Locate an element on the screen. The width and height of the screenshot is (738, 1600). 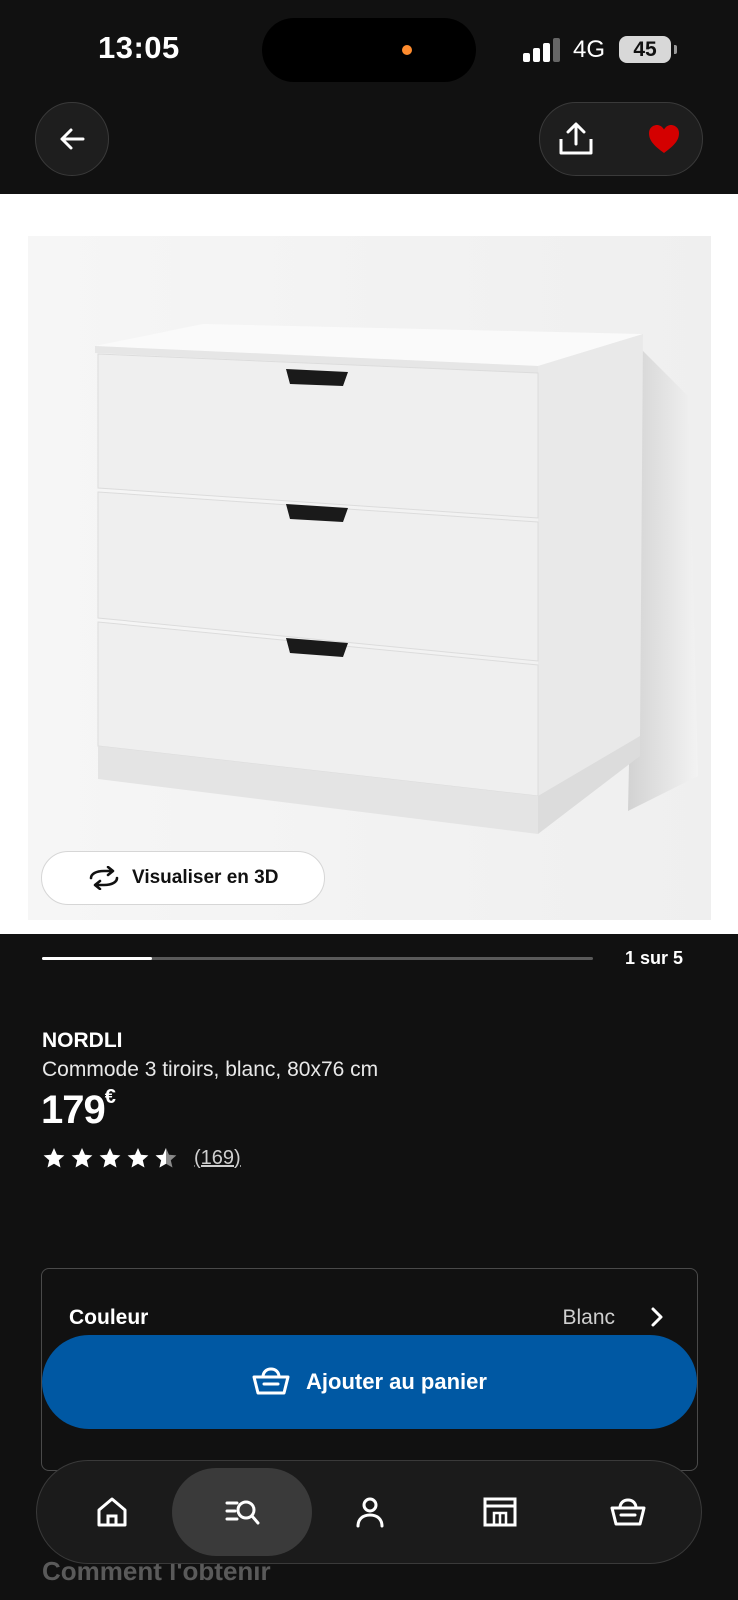
add-to-cart-button: Ajouter au panier is located at coordinates (369, 1382).